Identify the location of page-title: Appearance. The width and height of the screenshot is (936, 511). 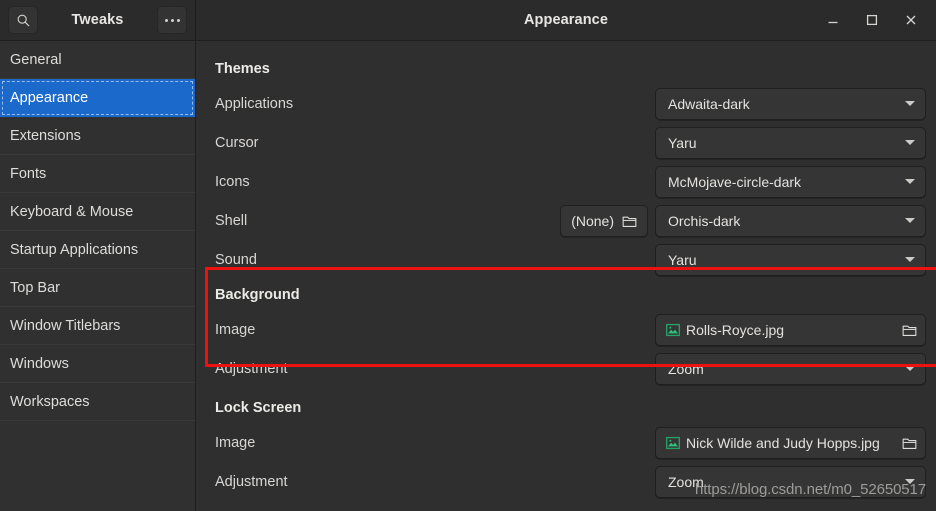
(565, 20).